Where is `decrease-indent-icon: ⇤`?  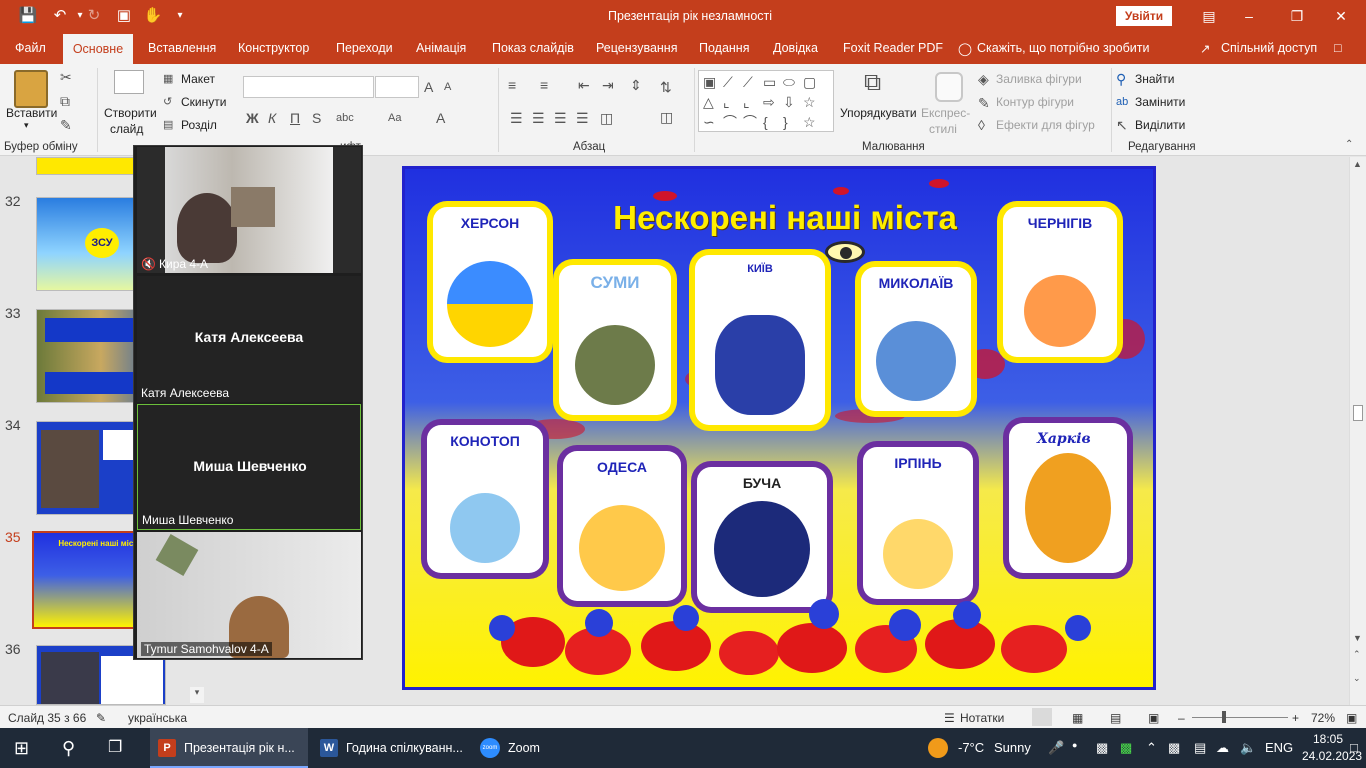
decrease-indent-icon: ⇤ is located at coordinates (584, 85).